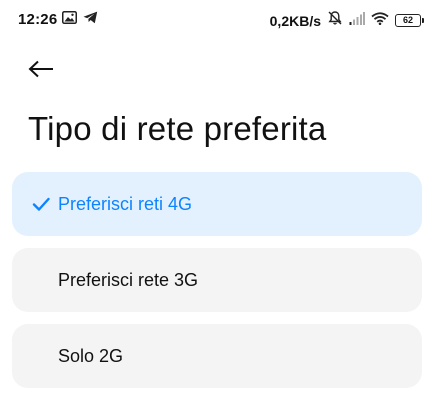  Describe the element at coordinates (125, 203) in the screenshot. I see `option-label: Preferisci reti 4G` at that location.